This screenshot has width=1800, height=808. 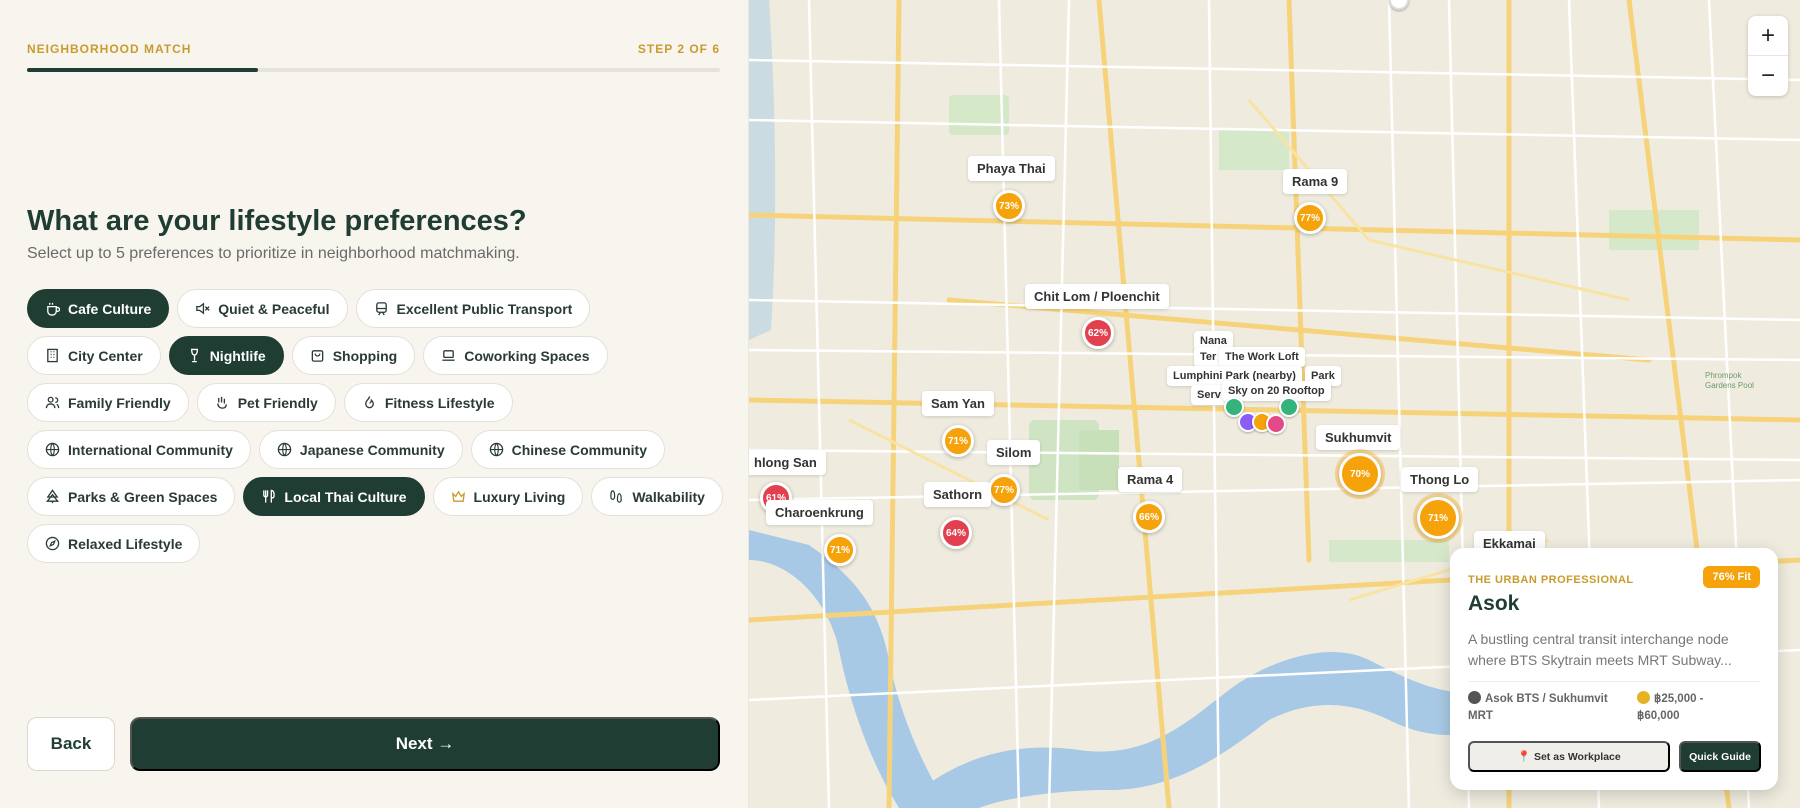 I want to click on zoom-controls: + −, so click(x=1768, y=56).